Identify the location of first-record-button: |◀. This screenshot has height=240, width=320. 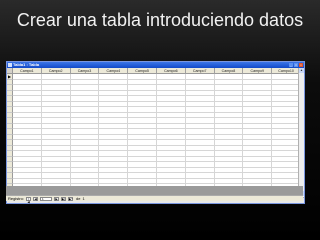
(29, 199).